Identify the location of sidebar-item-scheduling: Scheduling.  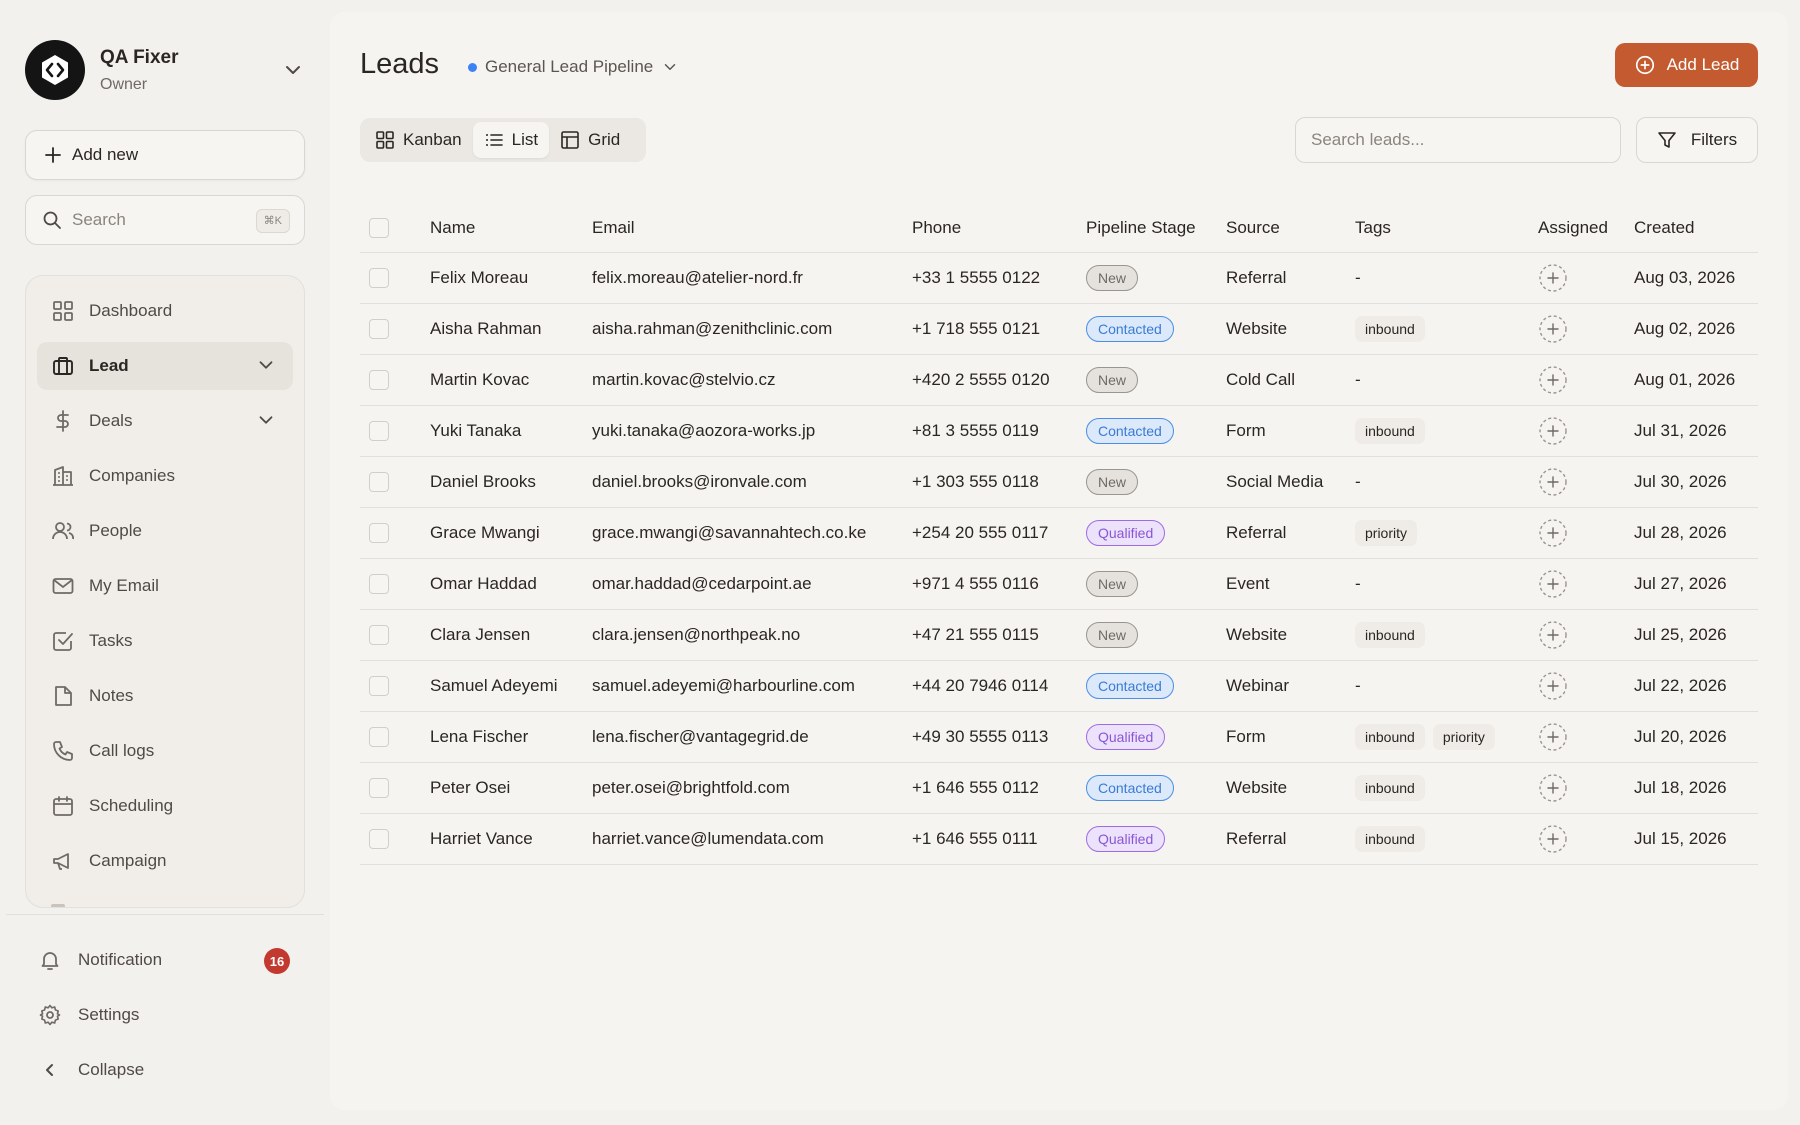
(165, 806).